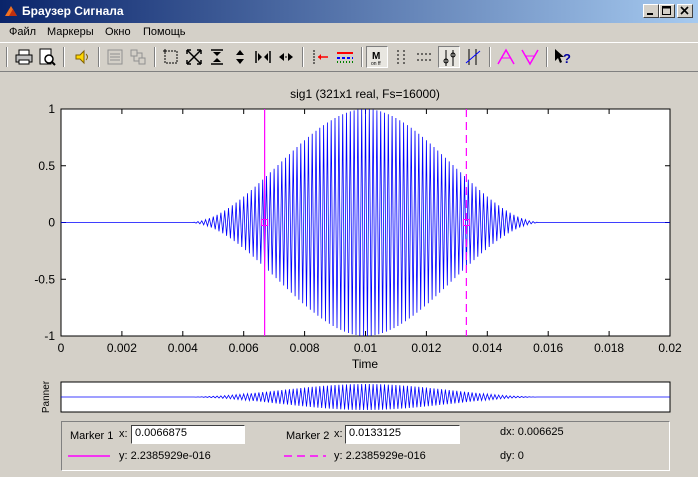 This screenshot has width=698, height=477. Describe the element at coordinates (165, 456) in the screenshot. I see `marker-1-y-value: y: 2.2385929e-016` at that location.